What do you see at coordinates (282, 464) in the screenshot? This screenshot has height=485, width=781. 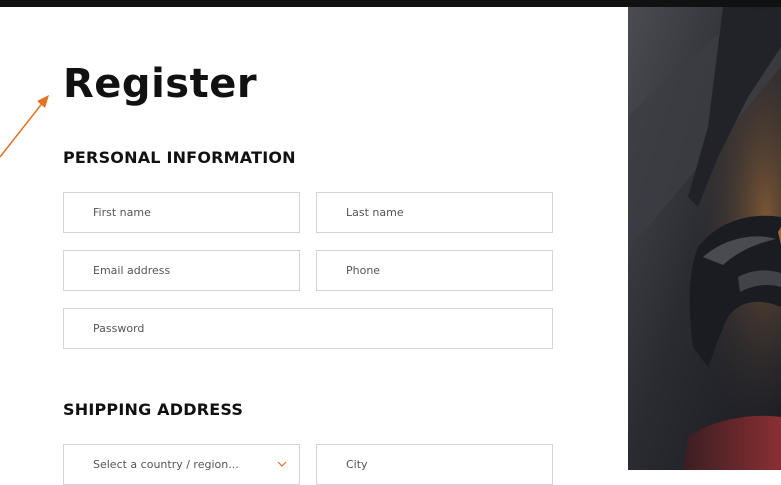 I see `chevron-down-icon` at bounding box center [282, 464].